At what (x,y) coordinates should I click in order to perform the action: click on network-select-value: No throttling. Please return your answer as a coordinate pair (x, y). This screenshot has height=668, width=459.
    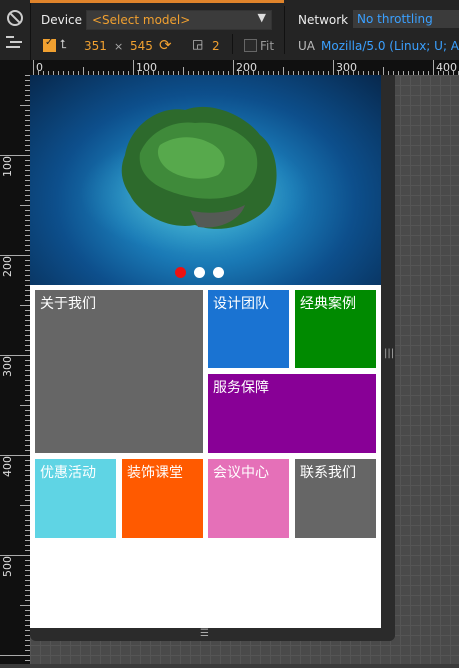
    Looking at the image, I should click on (395, 19).